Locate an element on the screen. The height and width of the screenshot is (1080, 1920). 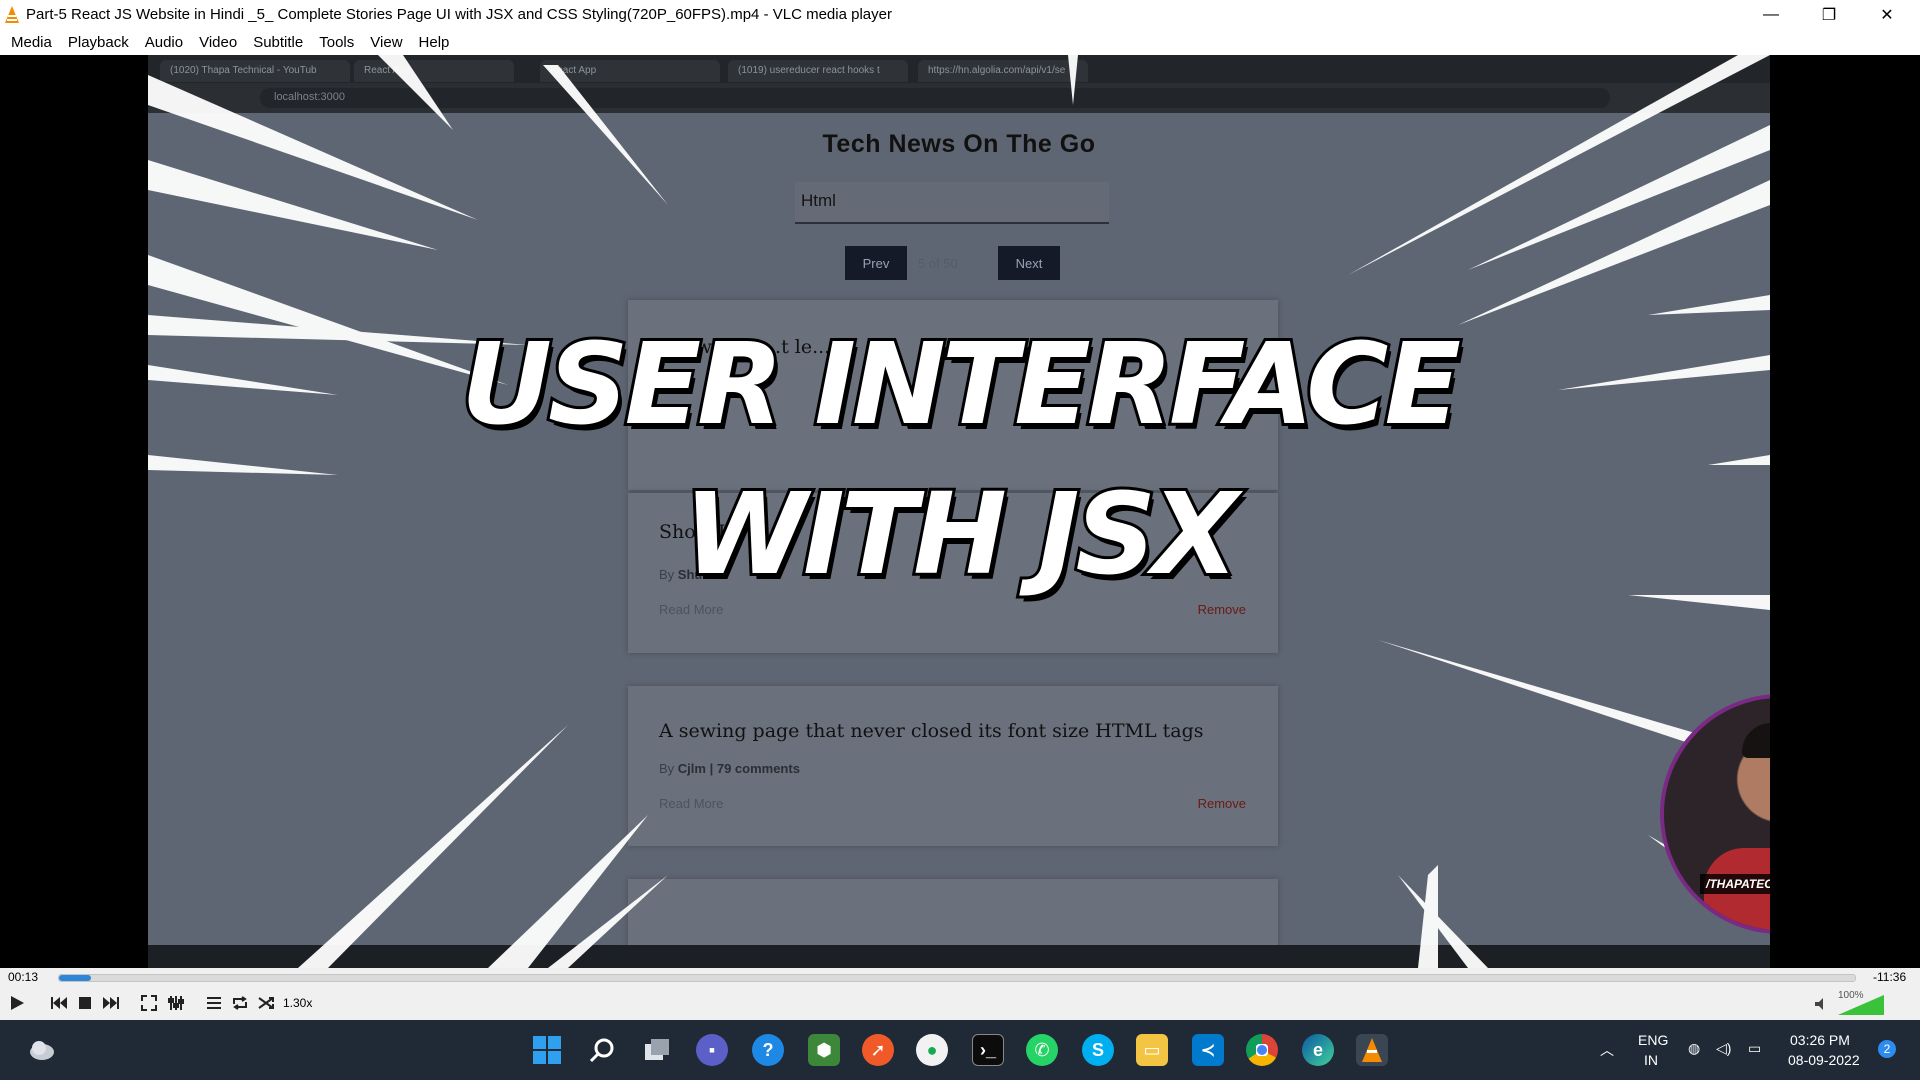
loop-icon is located at coordinates (240, 1003).